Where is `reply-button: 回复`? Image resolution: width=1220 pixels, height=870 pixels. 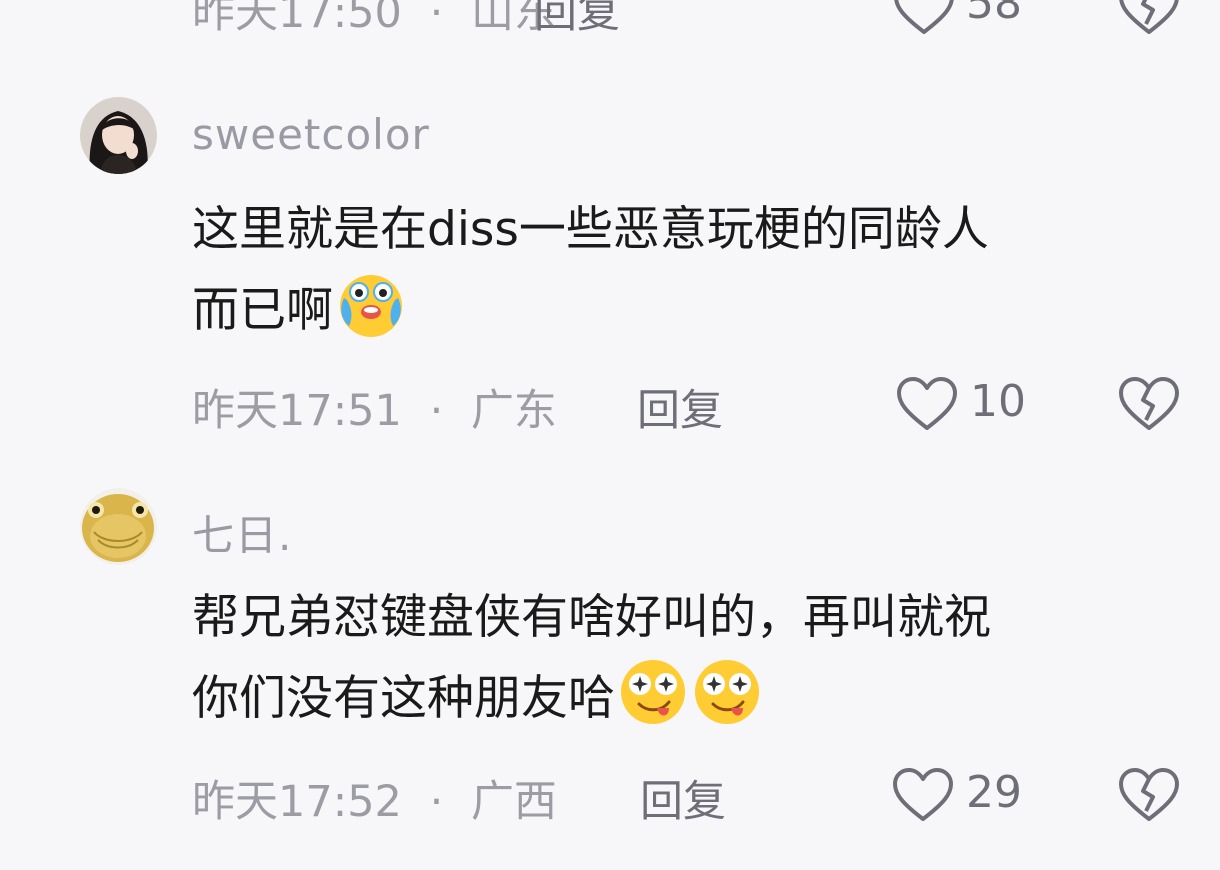 reply-button: 回复 is located at coordinates (683, 798).